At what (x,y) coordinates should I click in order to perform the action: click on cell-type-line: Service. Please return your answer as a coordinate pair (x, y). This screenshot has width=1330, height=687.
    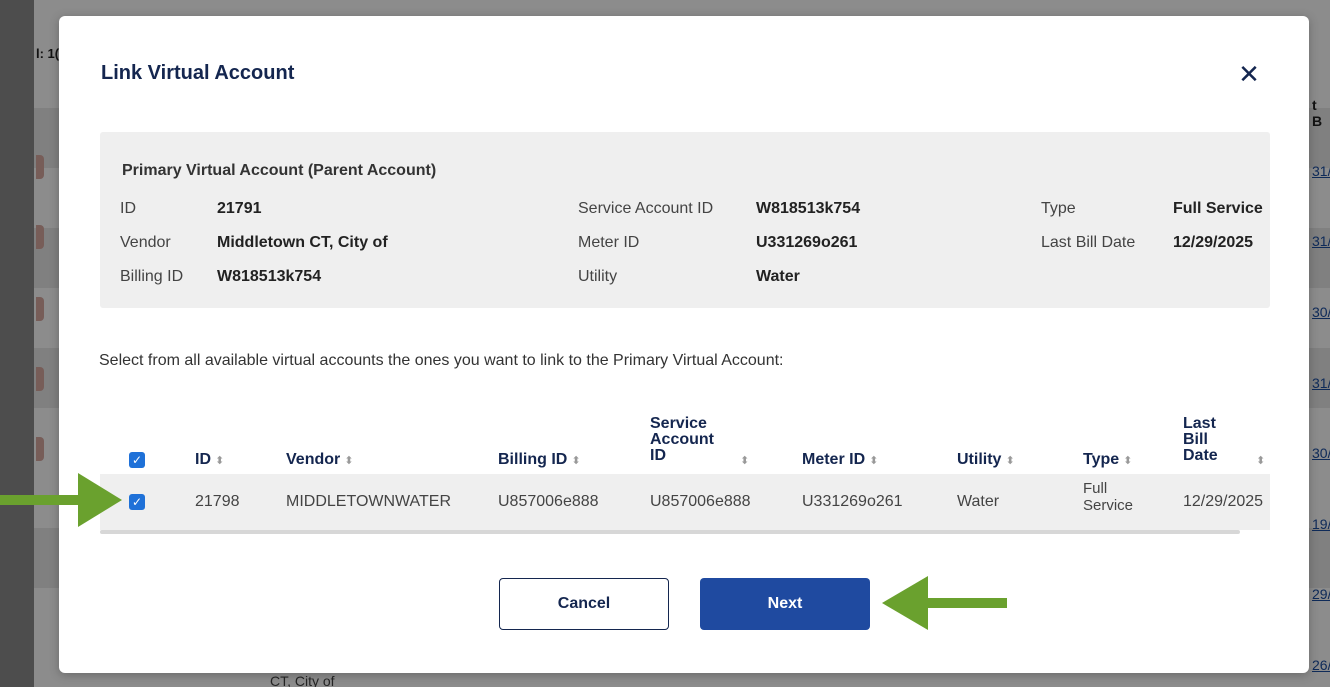
    Looking at the image, I should click on (1108, 505).